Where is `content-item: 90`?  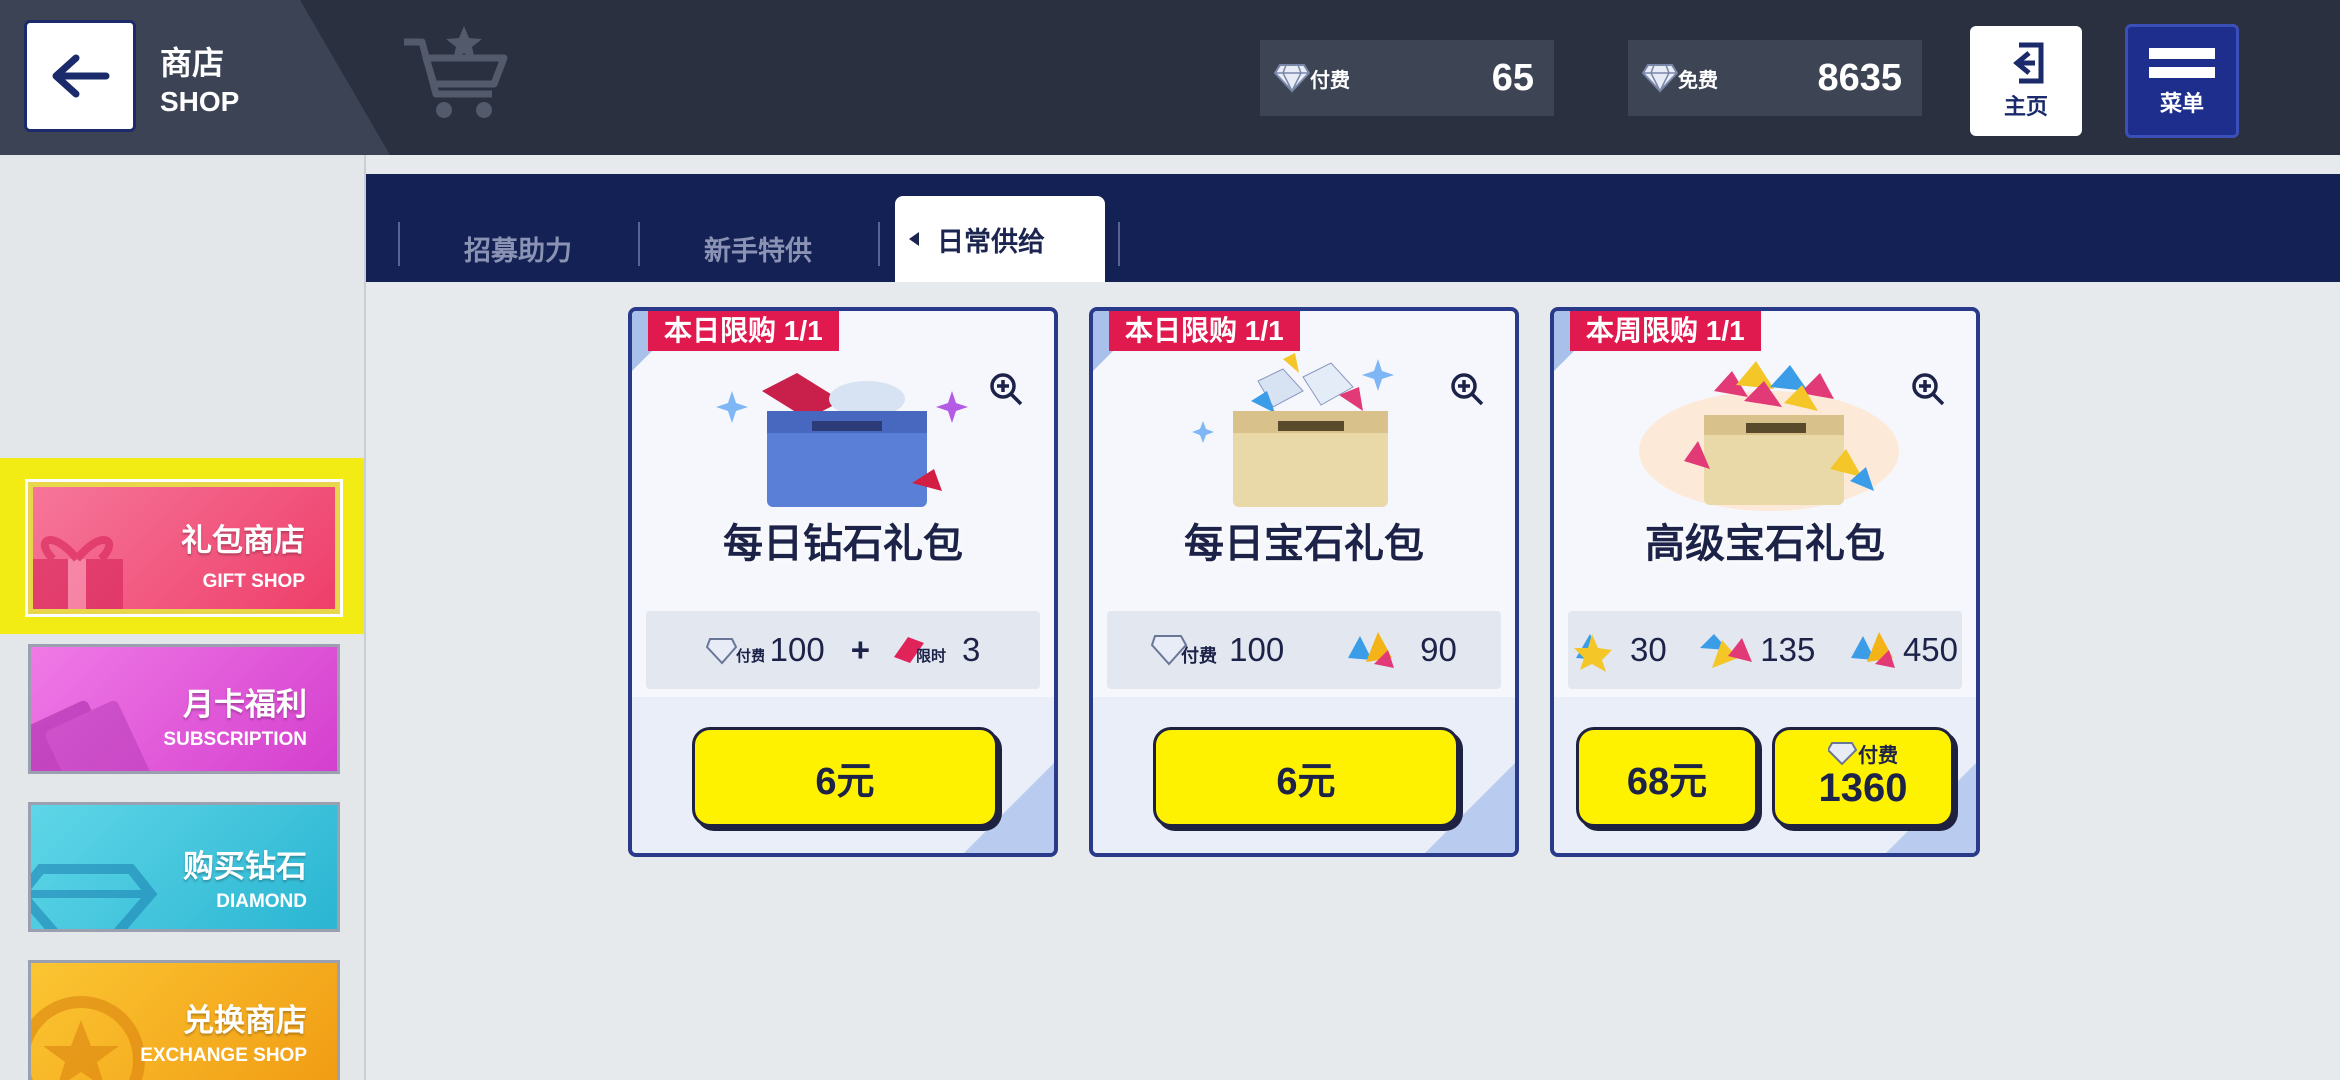
content-item: 90 is located at coordinates (1400, 650).